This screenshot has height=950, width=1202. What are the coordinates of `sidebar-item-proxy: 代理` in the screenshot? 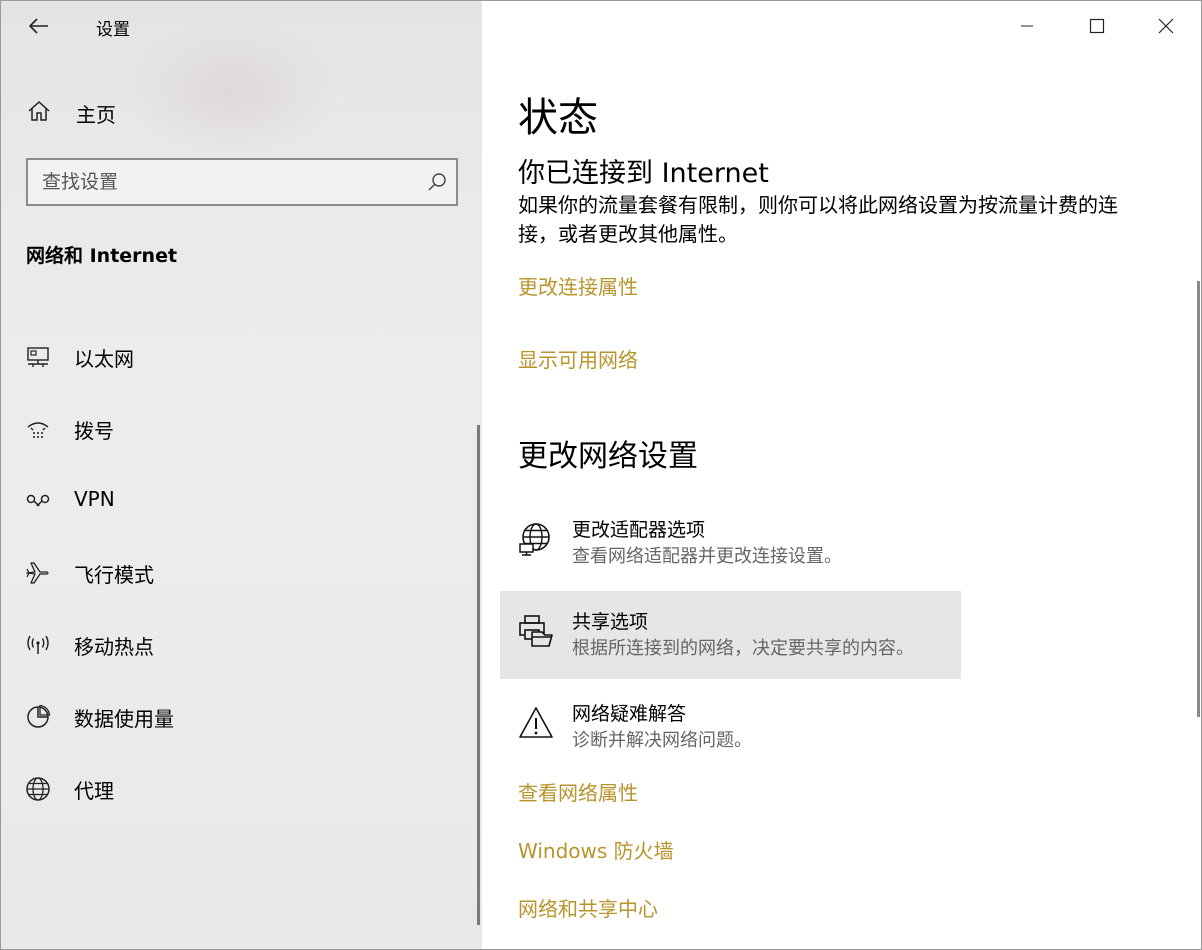 It's located at (240, 789).